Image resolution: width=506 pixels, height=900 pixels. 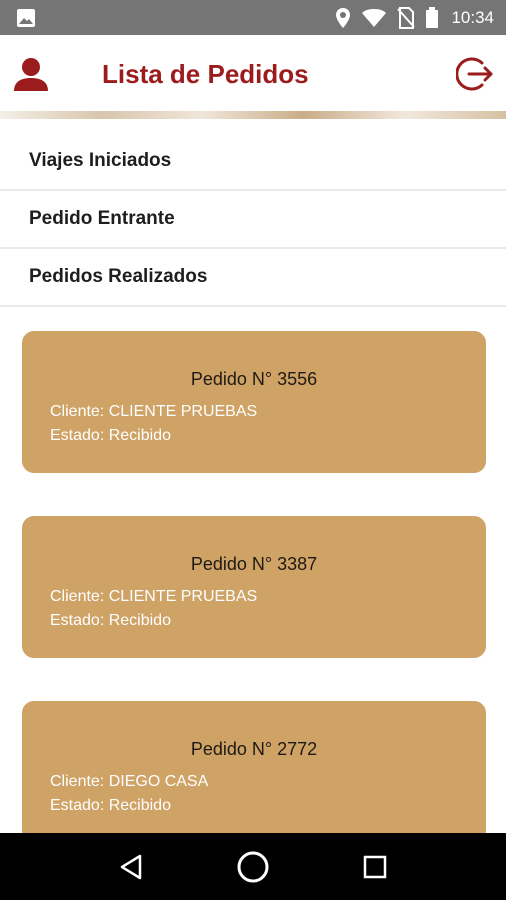 What do you see at coordinates (474, 74) in the screenshot?
I see `logout-icon` at bounding box center [474, 74].